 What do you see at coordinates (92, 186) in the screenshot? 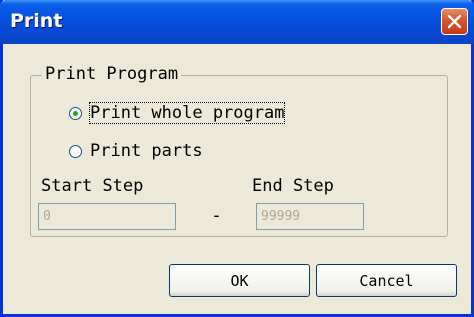
I see `start-step-label: Start Step` at bounding box center [92, 186].